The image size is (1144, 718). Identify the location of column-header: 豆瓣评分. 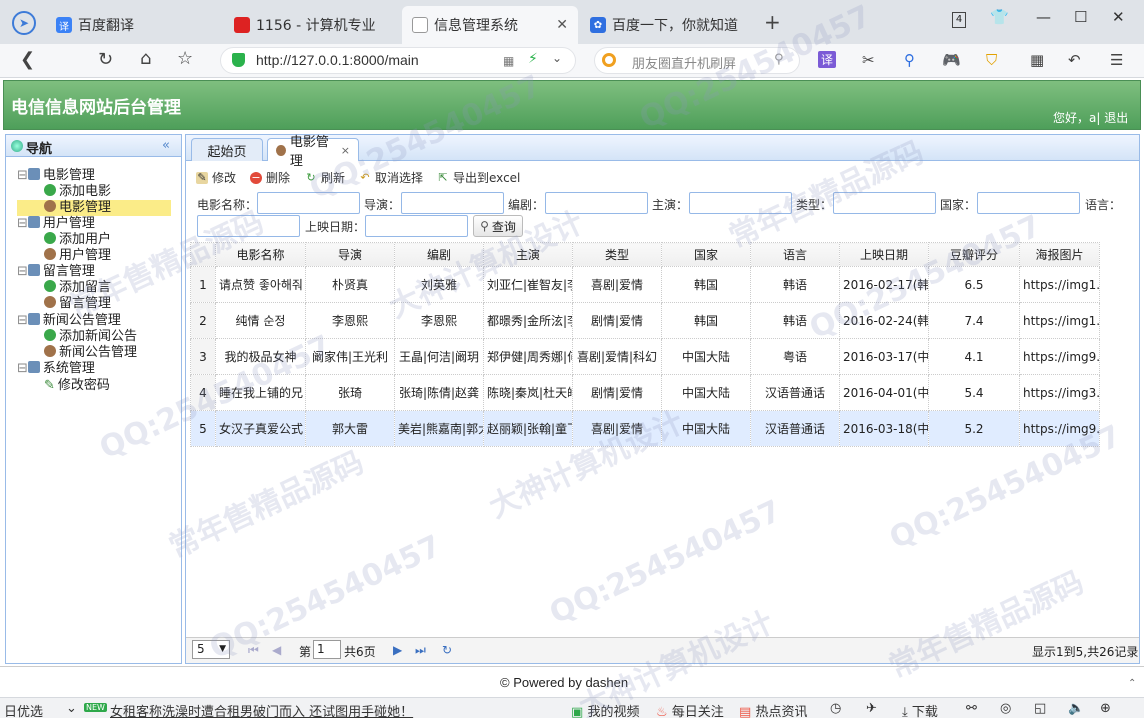
(974, 254).